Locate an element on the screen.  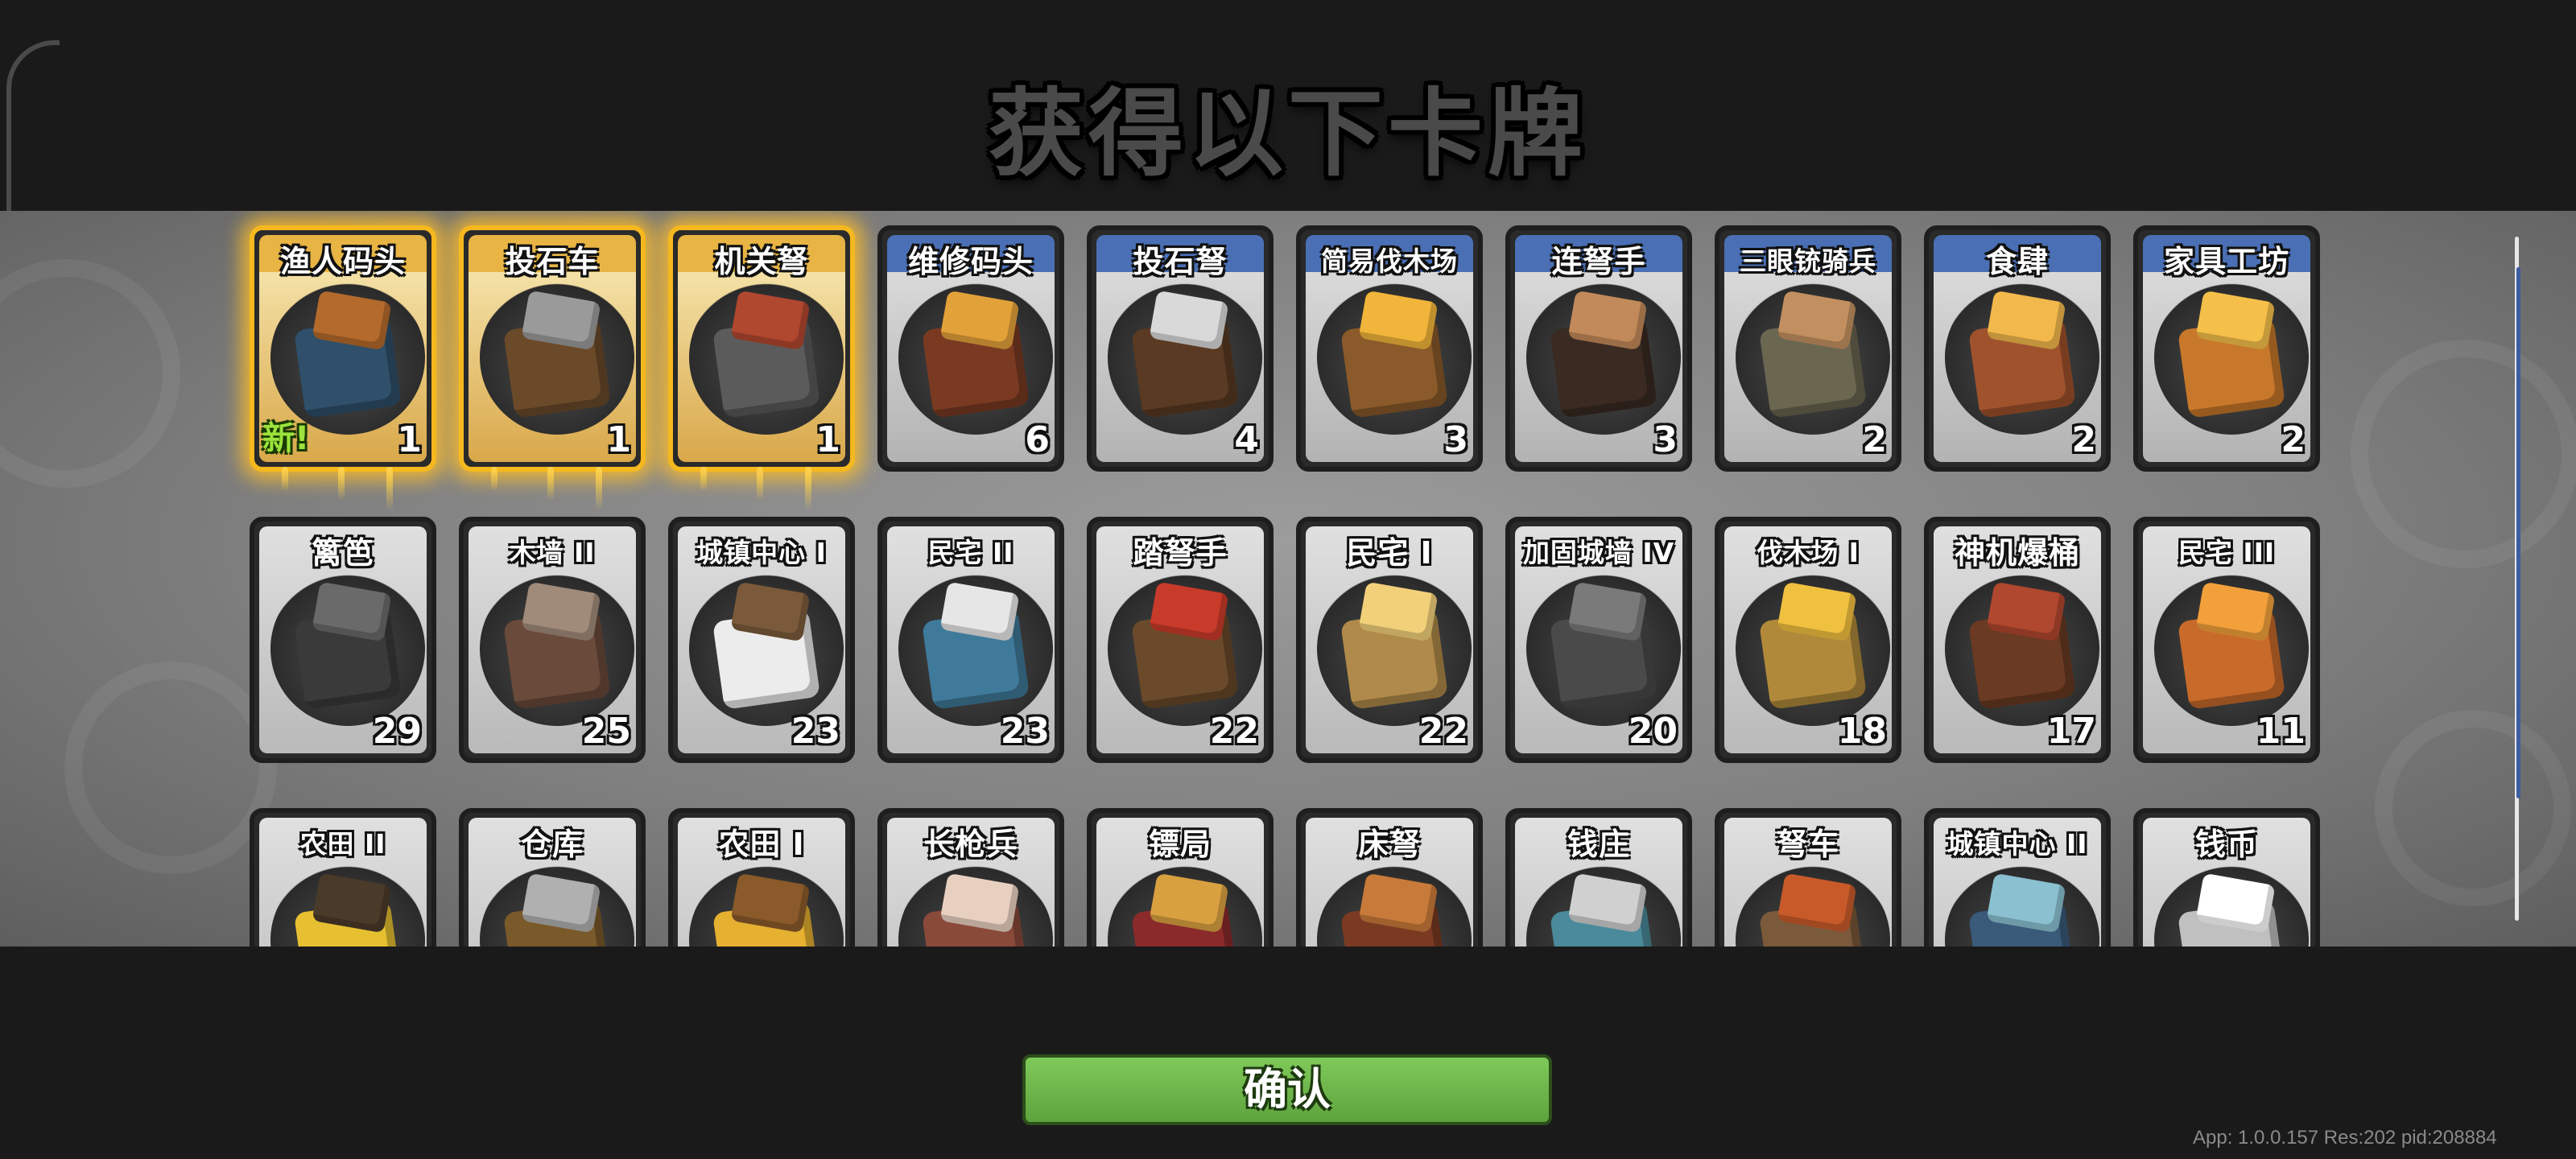
card-item: 农田 II is located at coordinates (343, 878).